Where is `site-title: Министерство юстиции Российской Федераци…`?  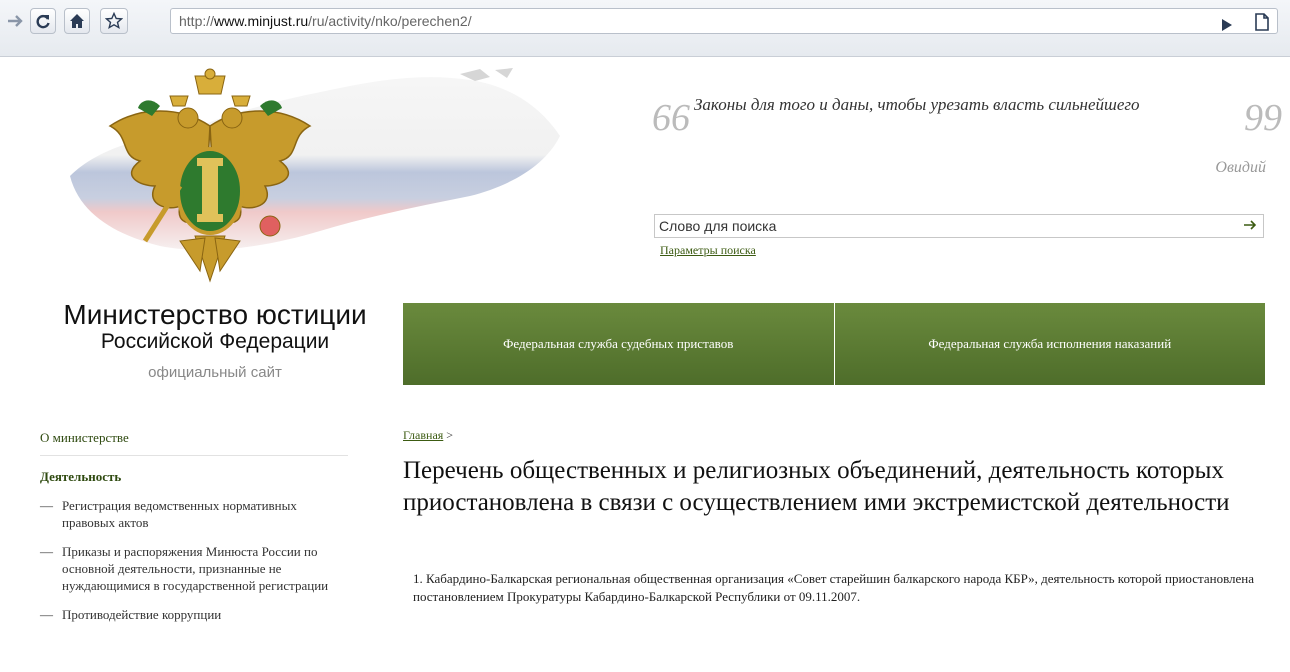
site-title: Министерство юстиции Российской Федераци… is located at coordinates (215, 340).